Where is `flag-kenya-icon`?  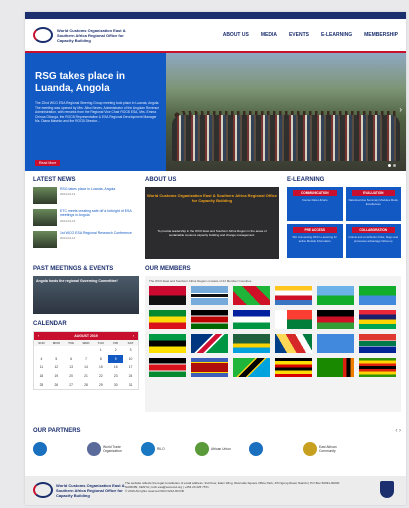
flag-kenya-icon is located at coordinates (209, 319).